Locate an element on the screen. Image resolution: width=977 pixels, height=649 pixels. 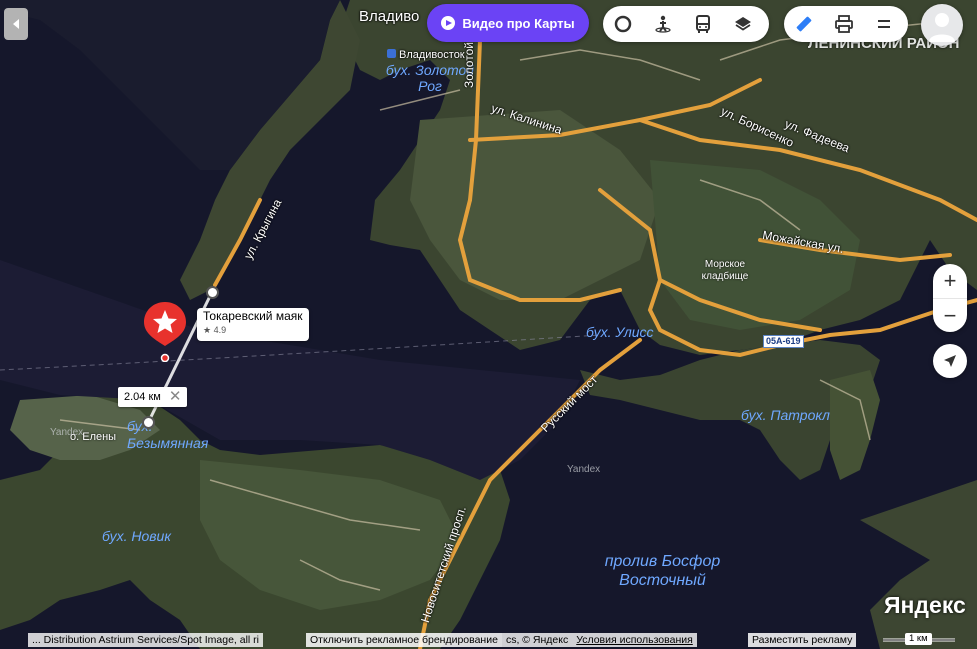
my-location-button is located at coordinates (950, 361).